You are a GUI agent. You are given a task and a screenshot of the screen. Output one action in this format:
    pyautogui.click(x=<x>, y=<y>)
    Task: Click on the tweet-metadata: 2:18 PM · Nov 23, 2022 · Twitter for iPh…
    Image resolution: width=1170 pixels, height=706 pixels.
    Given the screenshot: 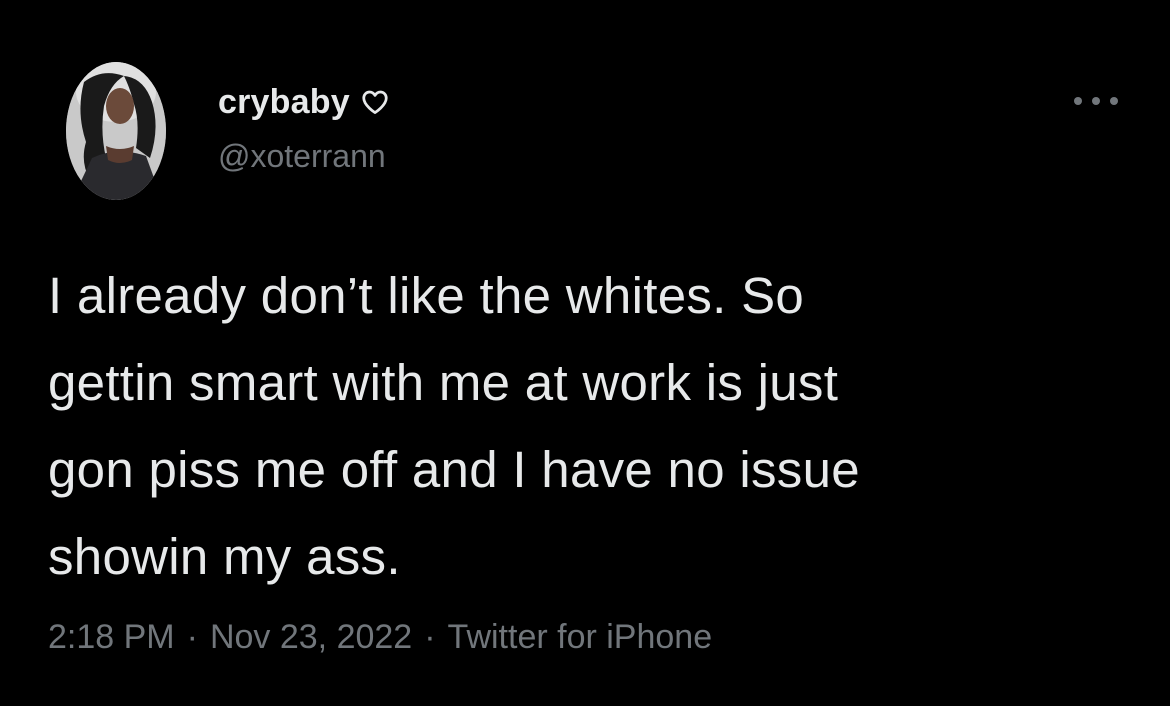 What is the action you would take?
    pyautogui.click(x=380, y=637)
    